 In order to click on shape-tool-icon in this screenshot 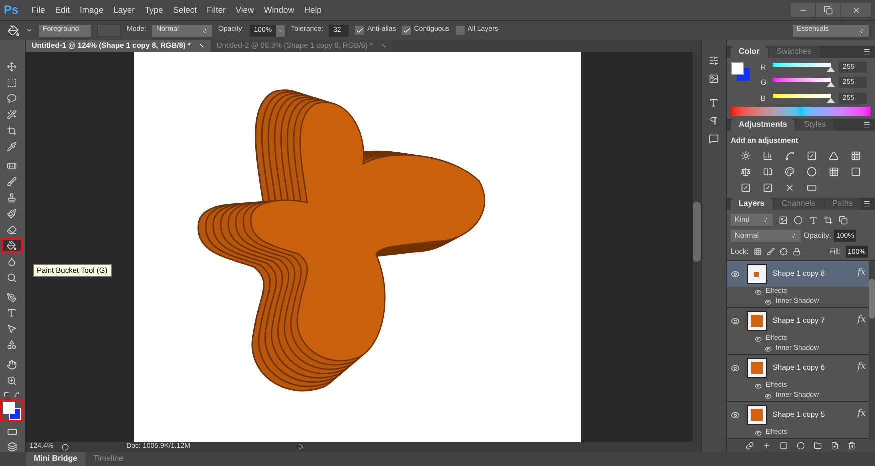, I will do `click(12, 345)`.